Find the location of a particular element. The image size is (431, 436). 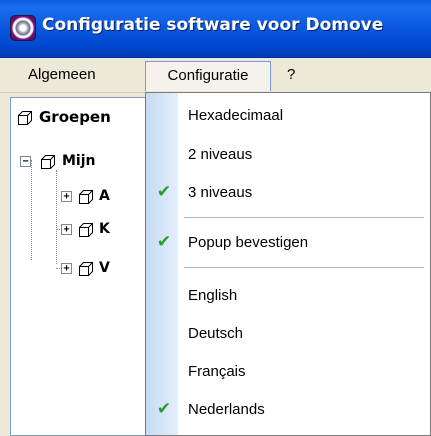

tree-item-label: K is located at coordinates (104, 229).